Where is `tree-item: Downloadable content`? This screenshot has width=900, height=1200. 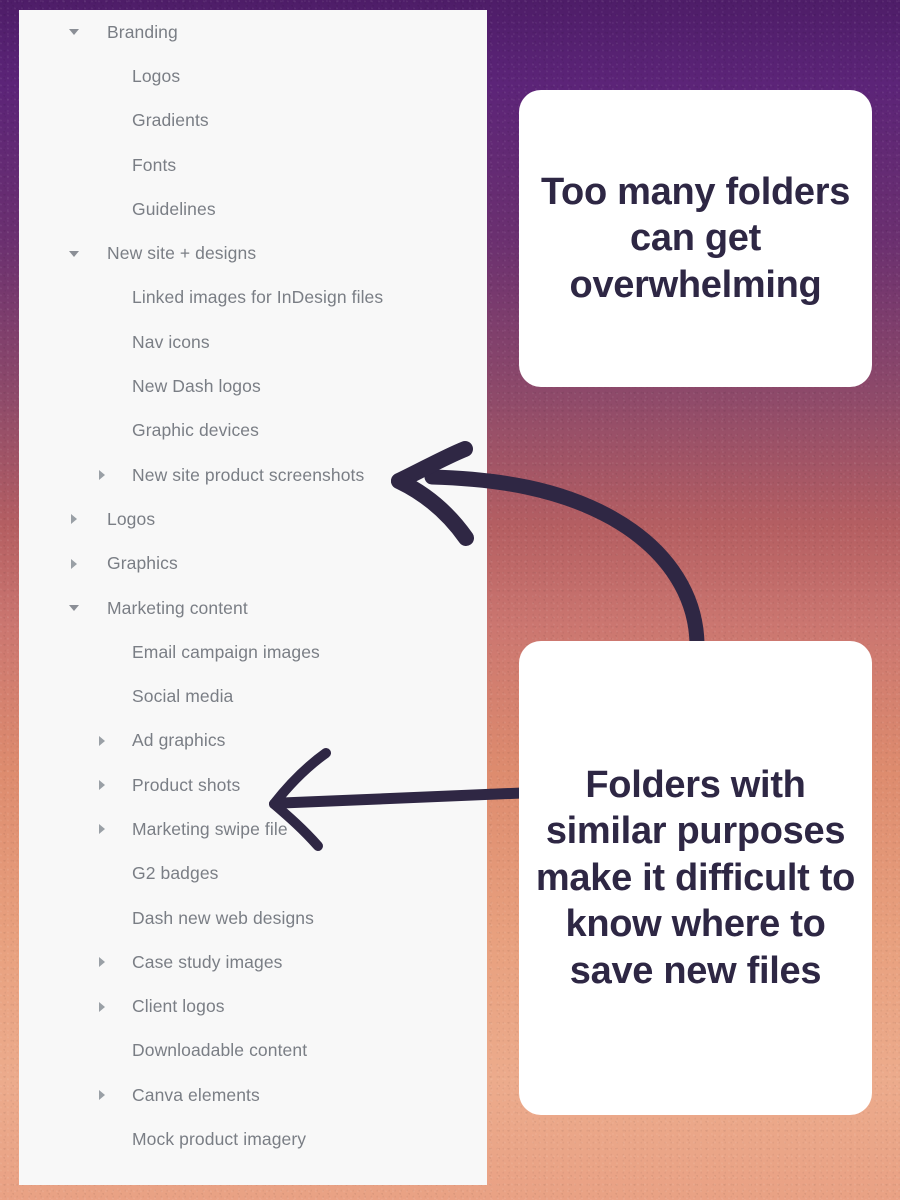 tree-item: Downloadable content is located at coordinates (253, 1051).